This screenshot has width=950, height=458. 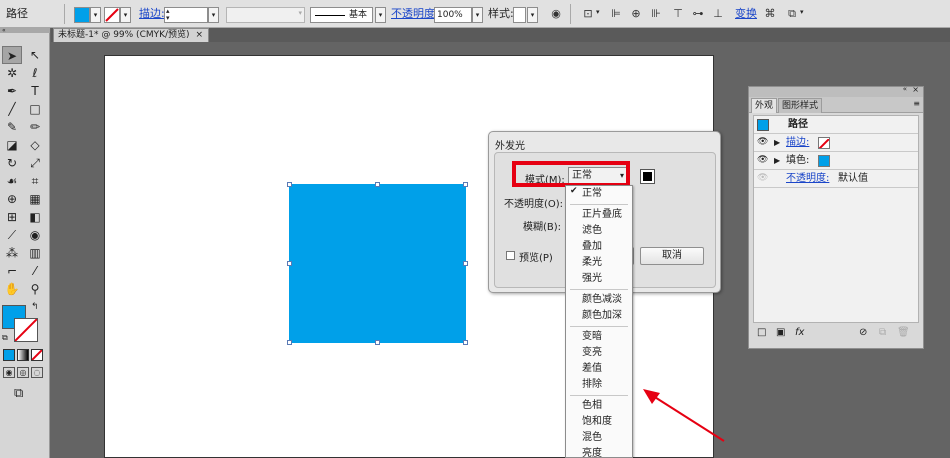 What do you see at coordinates (651, 396) in the screenshot?
I see `annotation-arrow-head` at bounding box center [651, 396].